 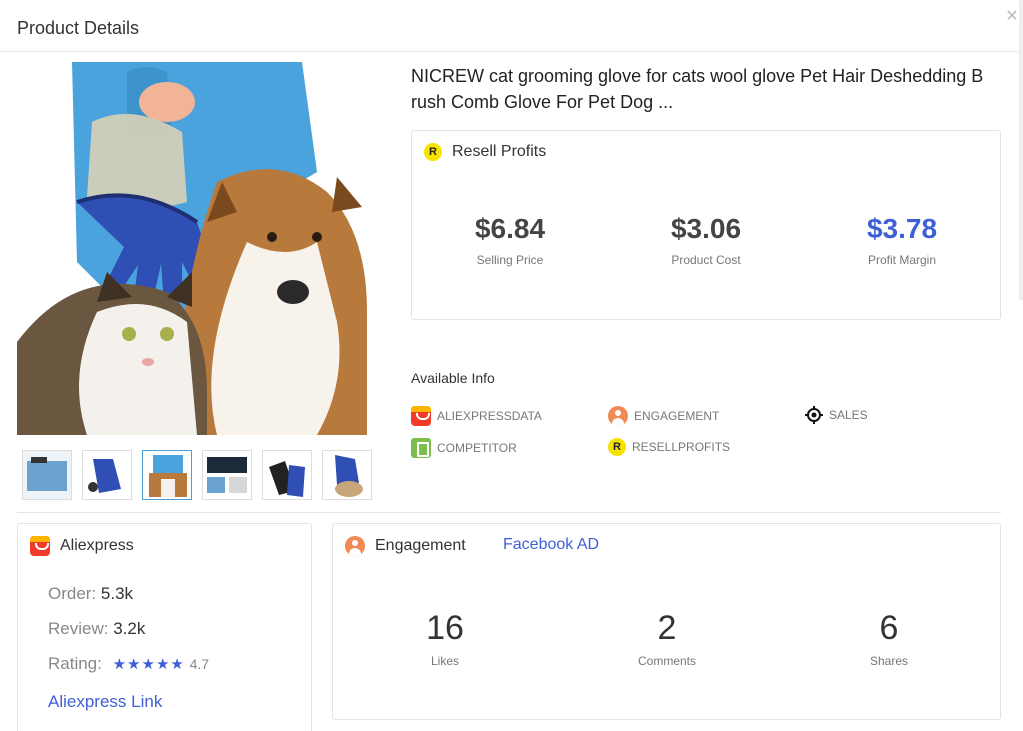 I want to click on resell-profits-title: Resell Profits, so click(x=499, y=151).